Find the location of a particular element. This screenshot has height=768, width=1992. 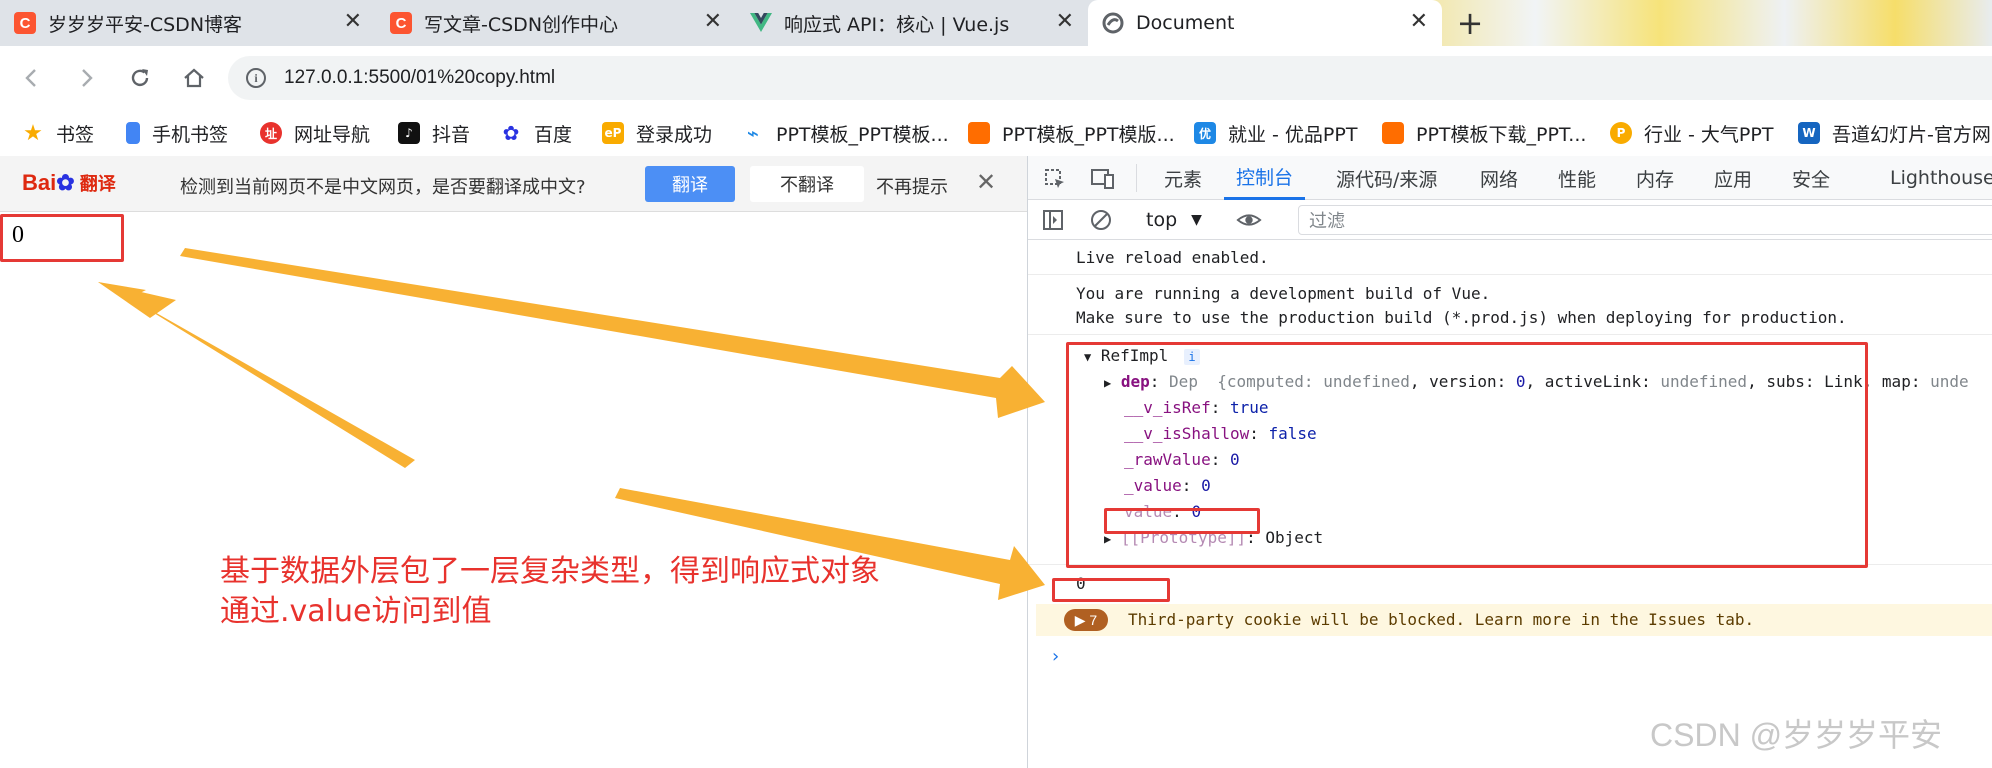

document-icon is located at coordinates (1113, 23).